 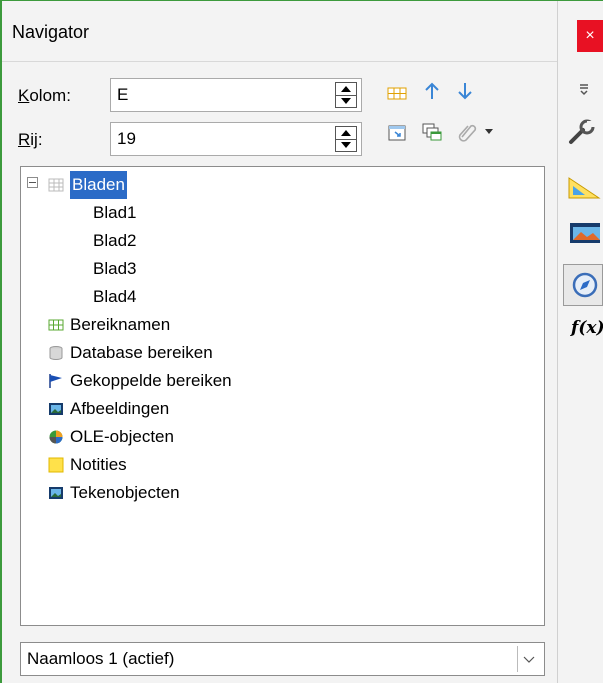 What do you see at coordinates (584, 89) in the screenshot?
I see `sidebar-menu-icon` at bounding box center [584, 89].